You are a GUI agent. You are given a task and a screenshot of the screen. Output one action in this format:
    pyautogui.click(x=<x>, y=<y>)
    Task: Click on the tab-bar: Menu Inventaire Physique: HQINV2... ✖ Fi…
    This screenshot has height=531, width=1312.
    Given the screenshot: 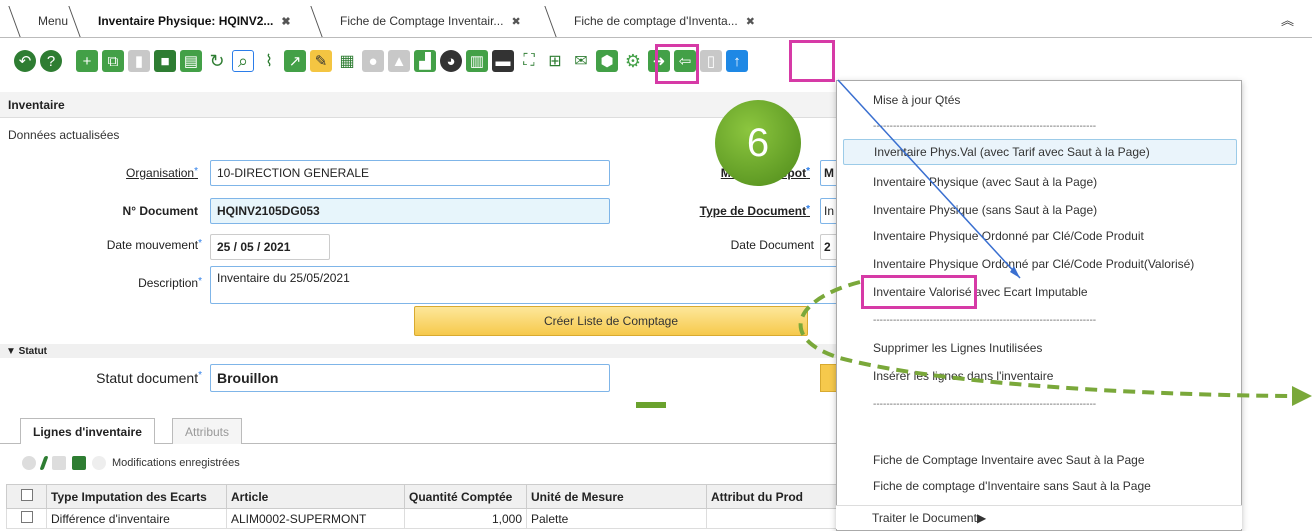 What is the action you would take?
    pyautogui.click(x=656, y=19)
    